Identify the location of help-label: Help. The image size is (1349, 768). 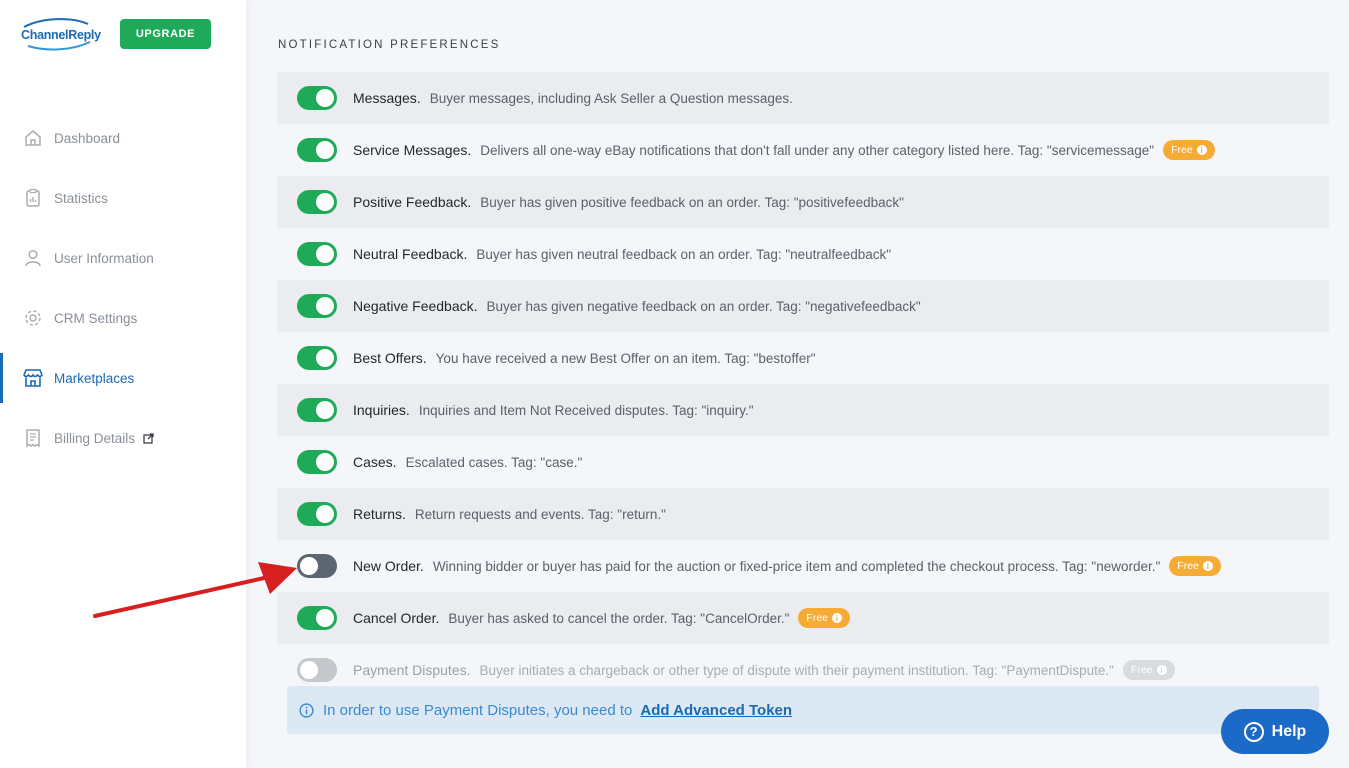
(1289, 731).